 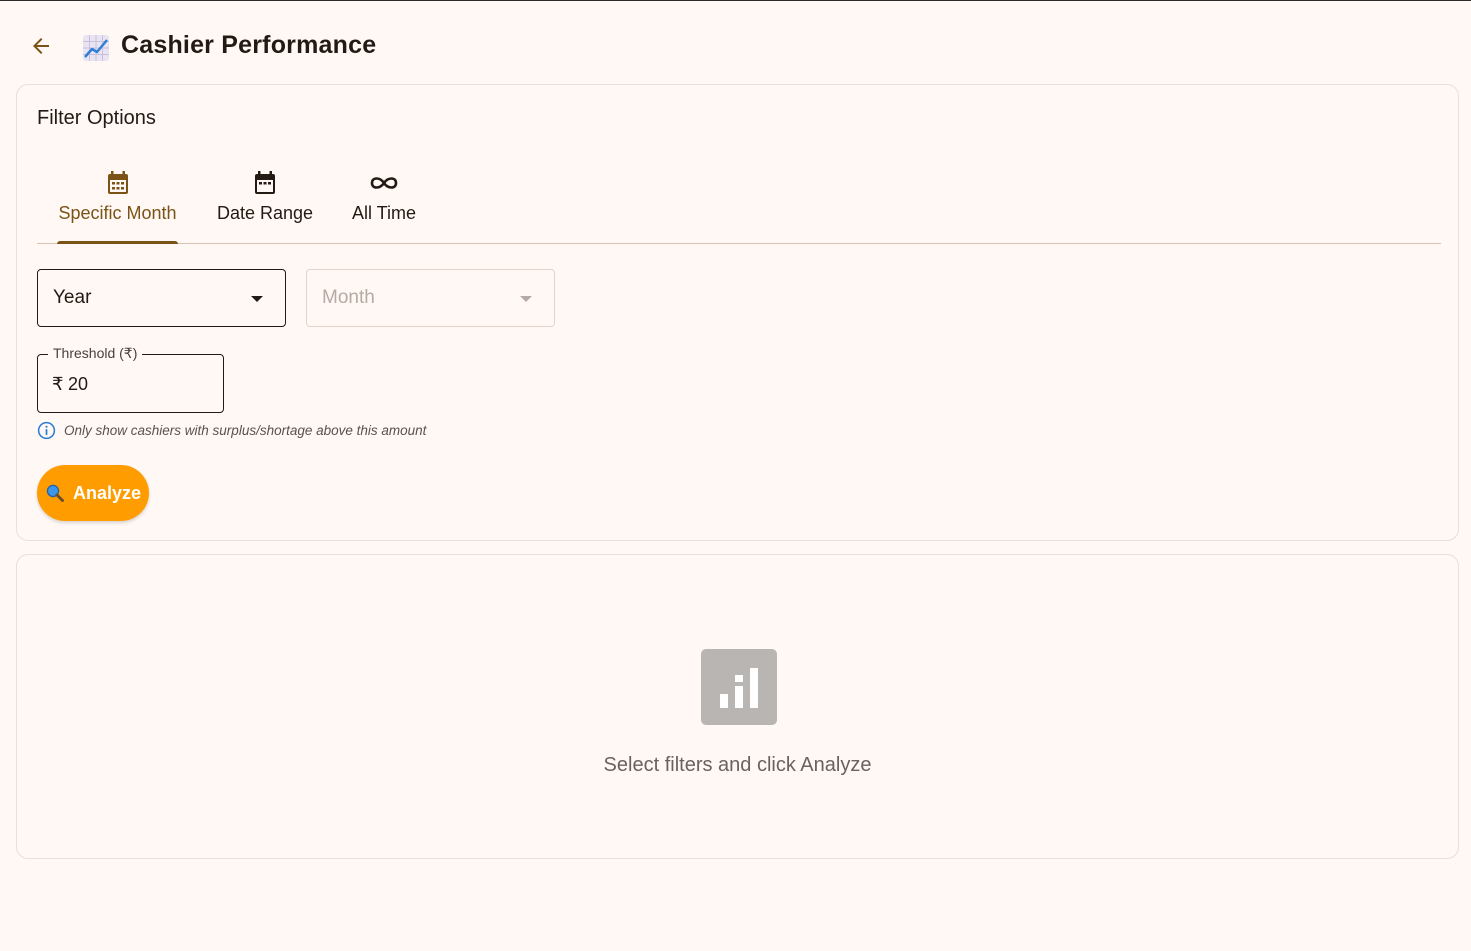 I want to click on info-icon, so click(x=46, y=430).